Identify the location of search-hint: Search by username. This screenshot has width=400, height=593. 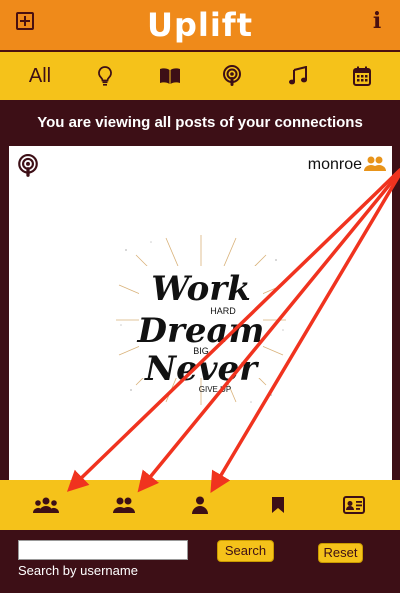
(78, 570).